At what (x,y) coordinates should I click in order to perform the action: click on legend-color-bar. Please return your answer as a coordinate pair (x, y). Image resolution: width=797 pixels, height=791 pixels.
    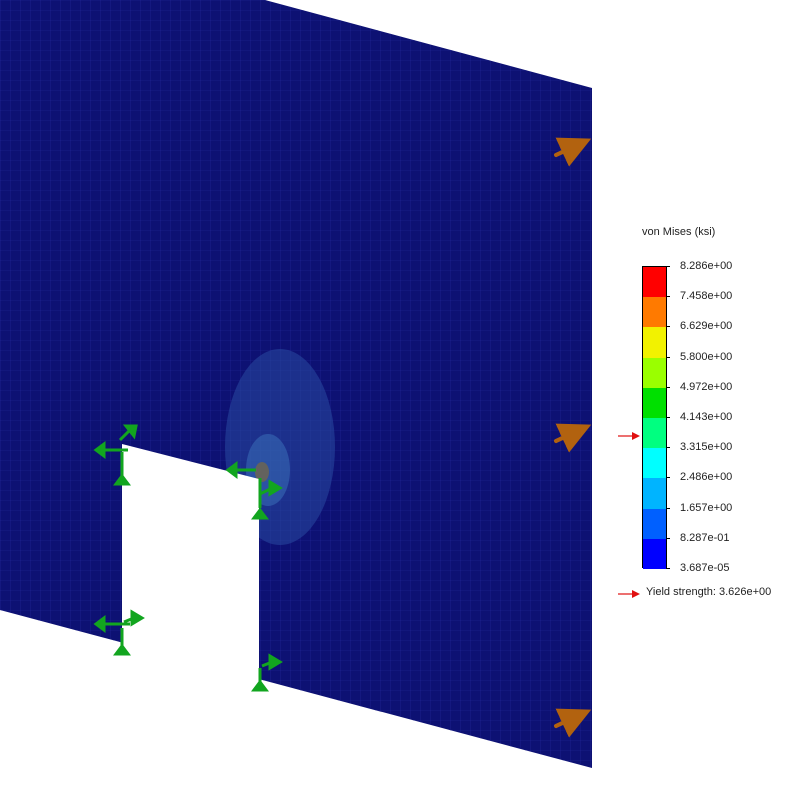
    Looking at the image, I should click on (654, 418).